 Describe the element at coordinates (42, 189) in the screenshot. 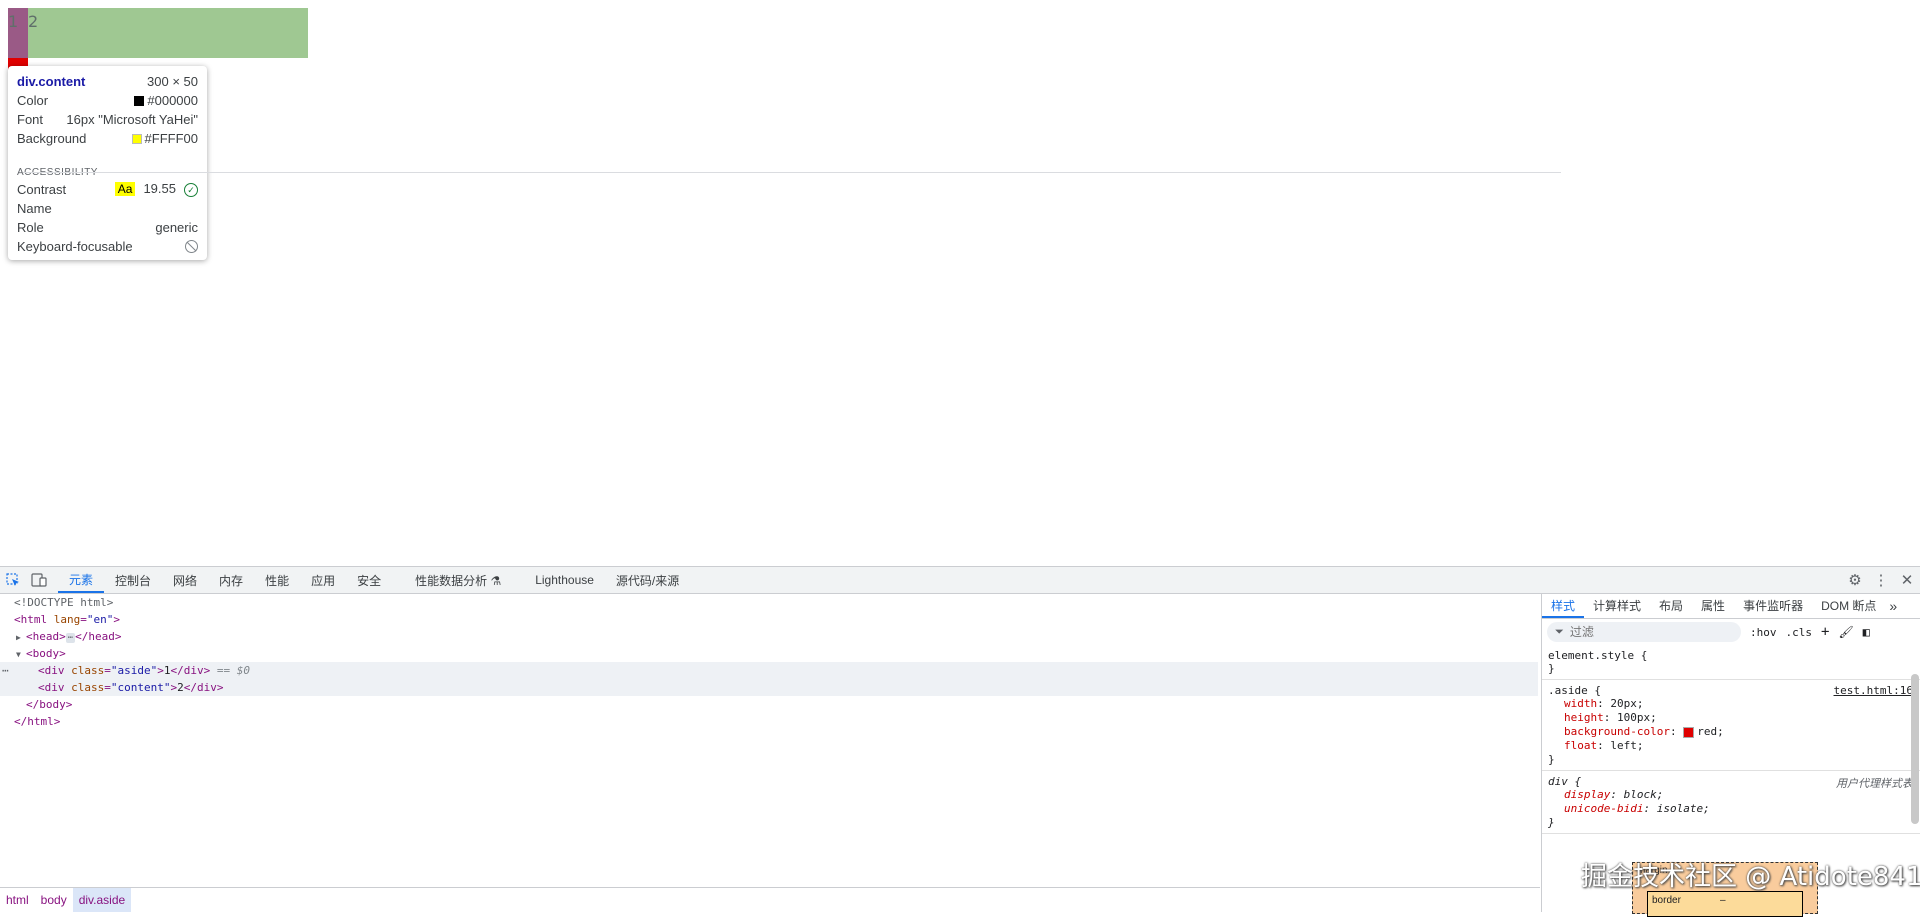

I see `tooltip-contrast-label: Contrast` at that location.